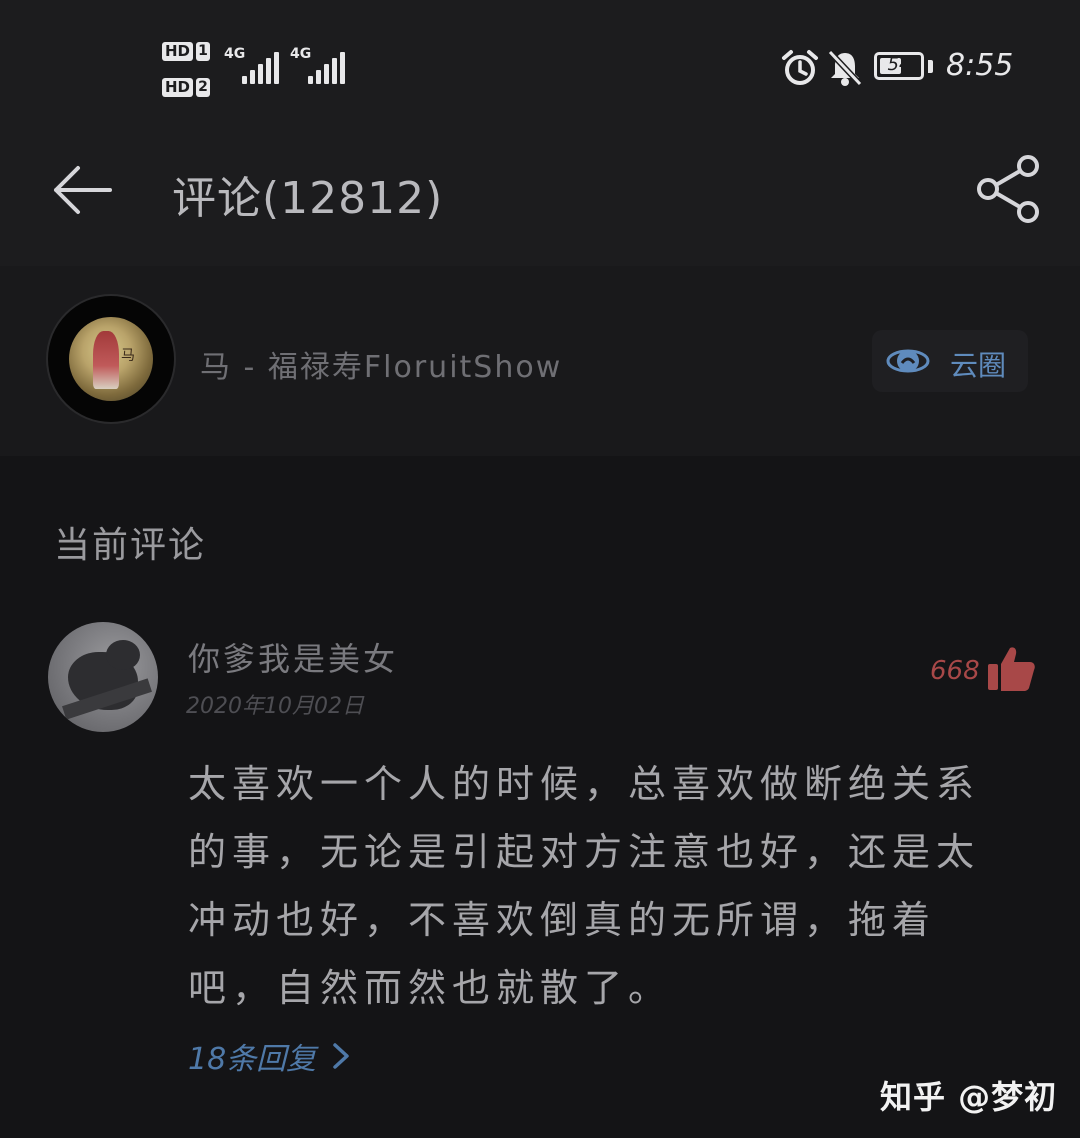  I want to click on avatar-figure, so click(106, 360).